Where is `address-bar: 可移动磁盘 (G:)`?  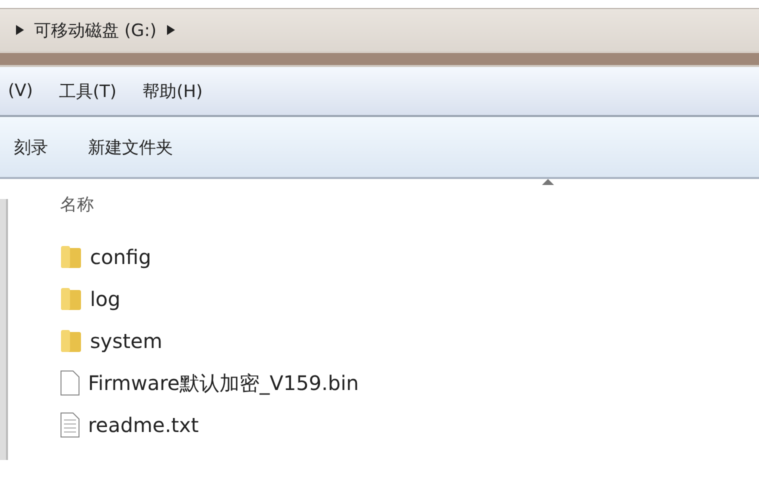
address-bar: 可移动磁盘 (G:) is located at coordinates (379, 29).